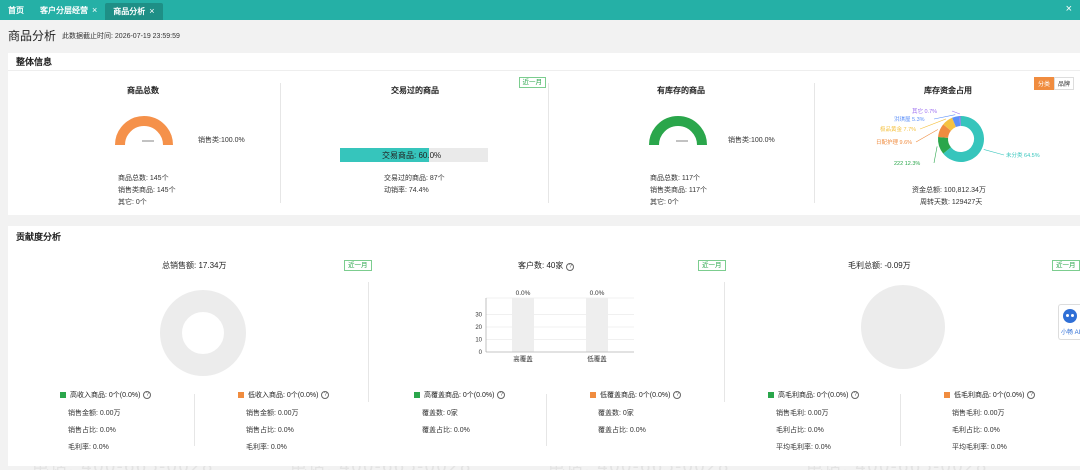 This screenshot has width=1080, height=470. I want to click on page-header: 商品分析 此数据截止时间: 2026-07-19 23:59:59, so click(540, 35).